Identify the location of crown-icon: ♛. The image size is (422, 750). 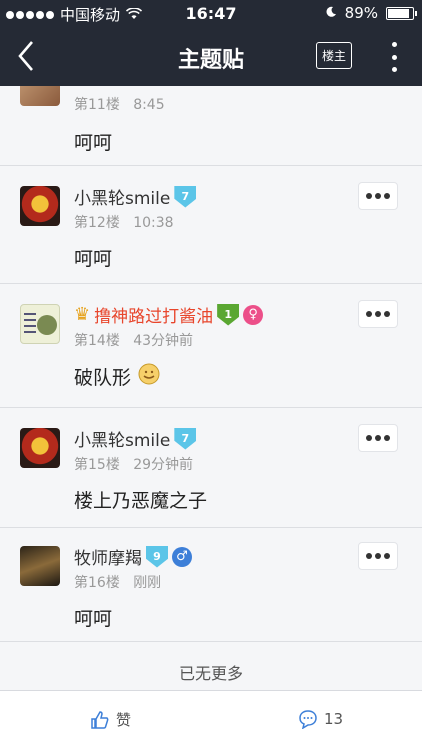
(82, 314).